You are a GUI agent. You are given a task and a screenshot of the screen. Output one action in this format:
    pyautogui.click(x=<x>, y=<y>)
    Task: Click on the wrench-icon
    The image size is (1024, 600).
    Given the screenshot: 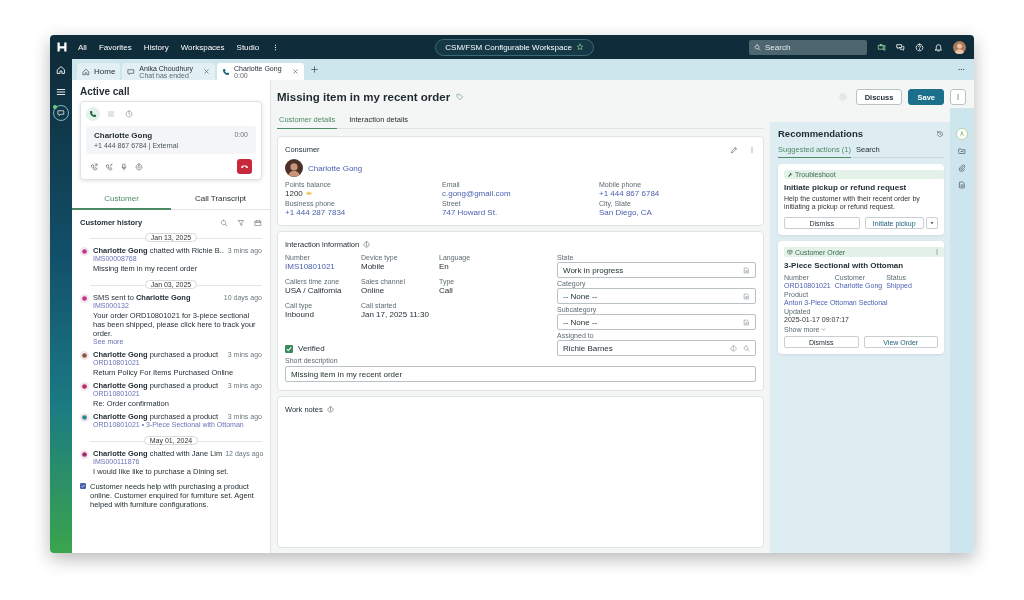 What is the action you would take?
    pyautogui.click(x=790, y=174)
    